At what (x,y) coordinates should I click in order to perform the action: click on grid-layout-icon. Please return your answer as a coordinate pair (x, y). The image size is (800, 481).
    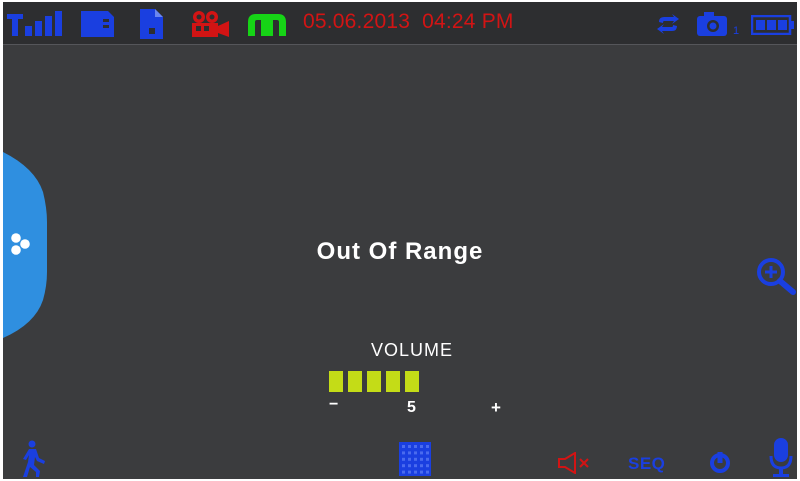
    Looking at the image, I should click on (415, 459).